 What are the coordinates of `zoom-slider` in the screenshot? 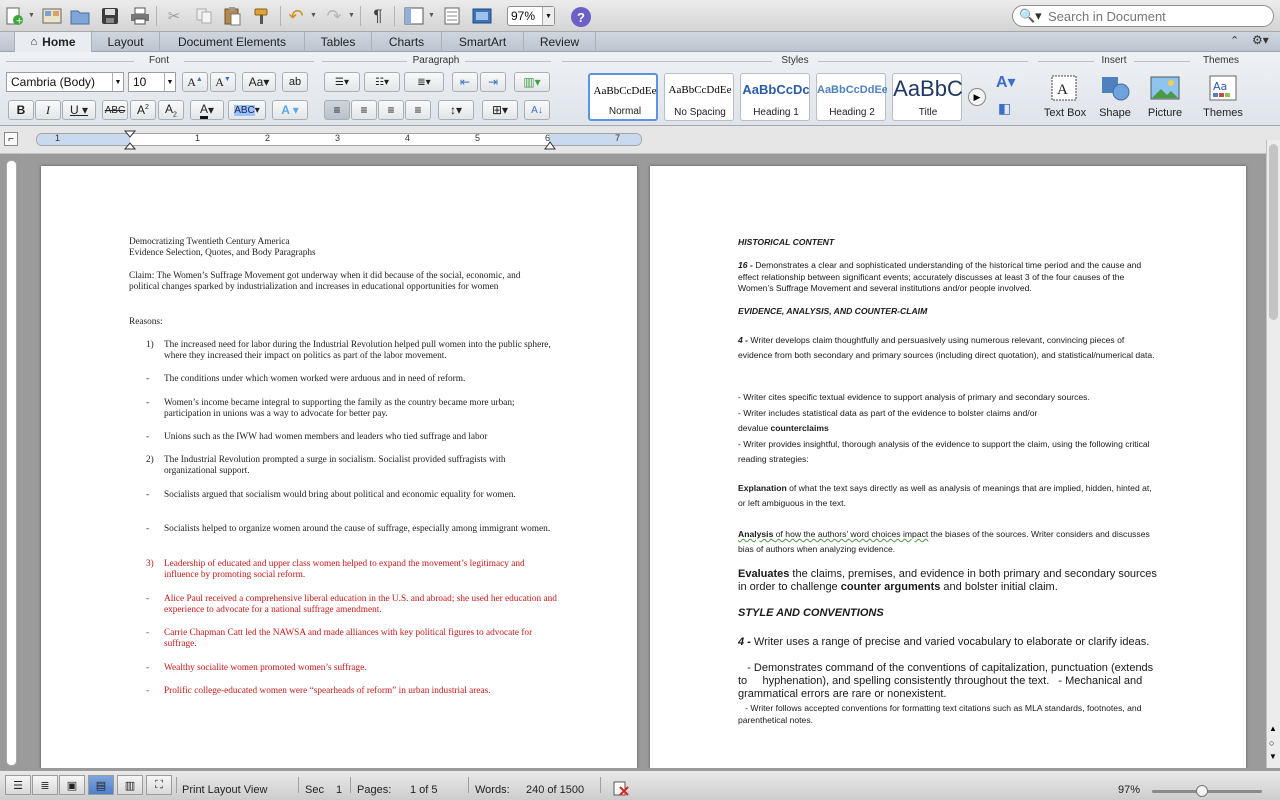 It's located at (1207, 791).